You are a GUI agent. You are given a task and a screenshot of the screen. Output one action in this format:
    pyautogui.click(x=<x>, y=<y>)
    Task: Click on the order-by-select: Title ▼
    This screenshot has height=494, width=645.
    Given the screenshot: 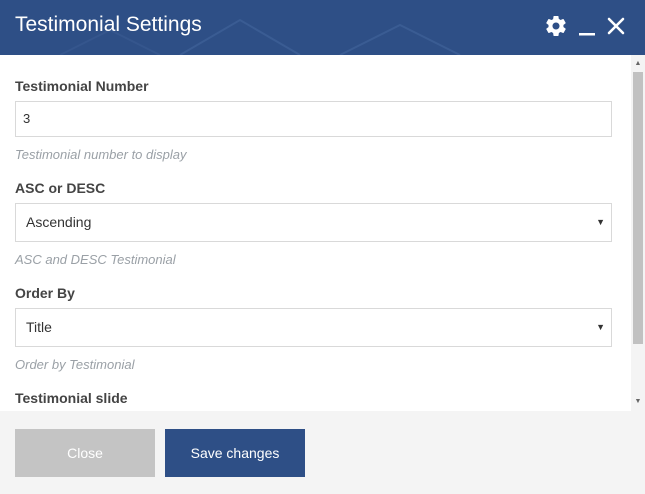 What is the action you would take?
    pyautogui.click(x=313, y=327)
    